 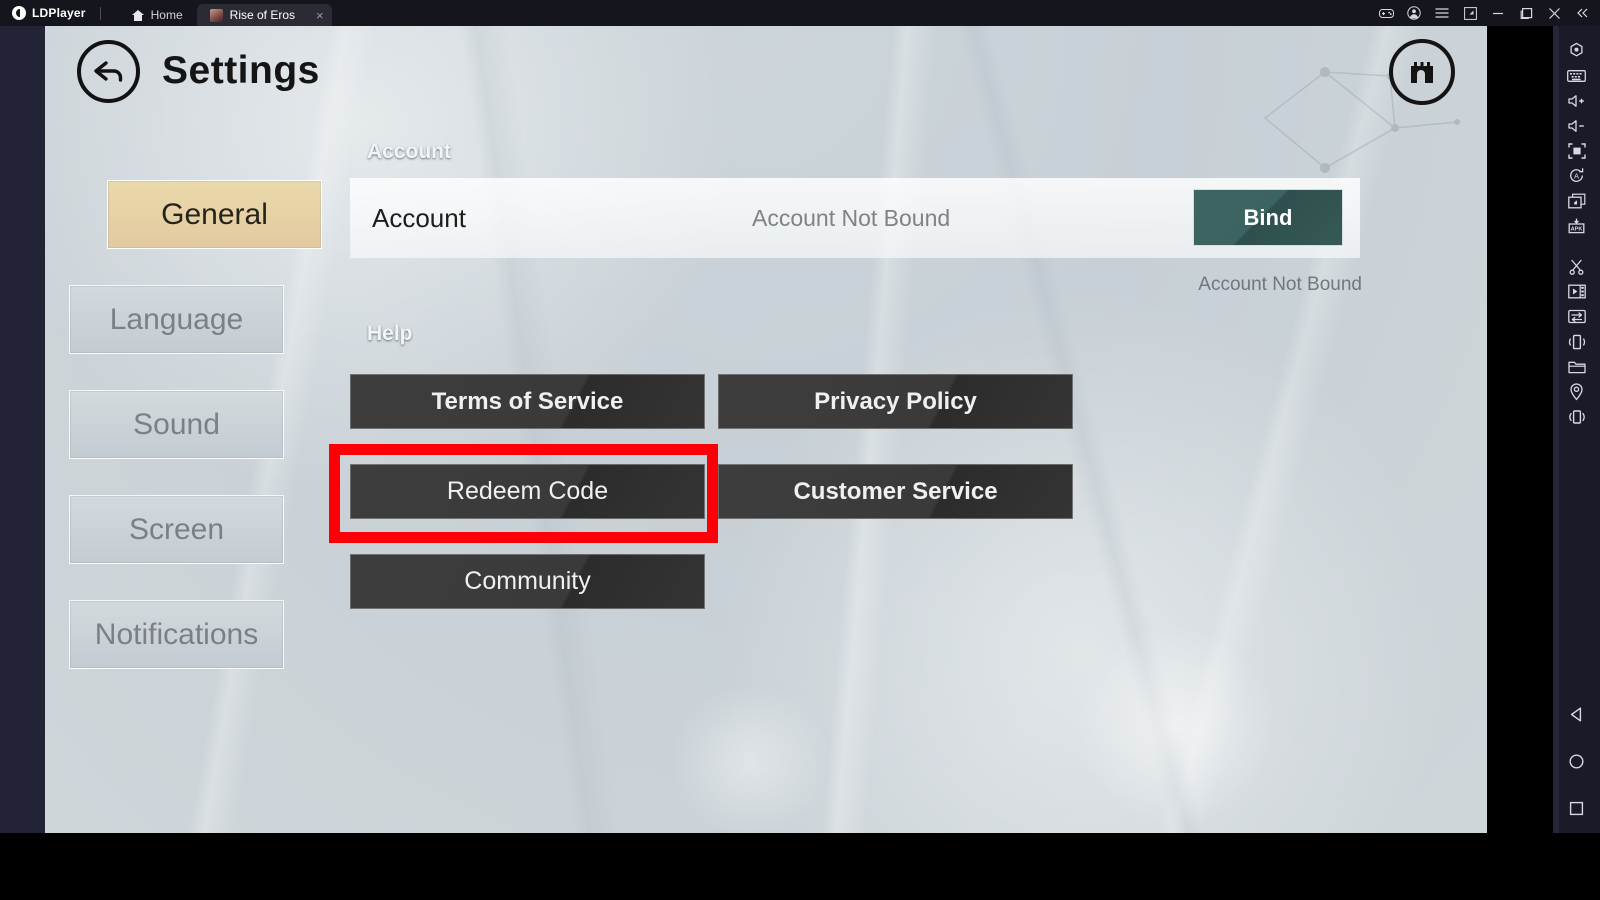 What do you see at coordinates (59, 13) in the screenshot?
I see `brand-label: LDPlayer` at bounding box center [59, 13].